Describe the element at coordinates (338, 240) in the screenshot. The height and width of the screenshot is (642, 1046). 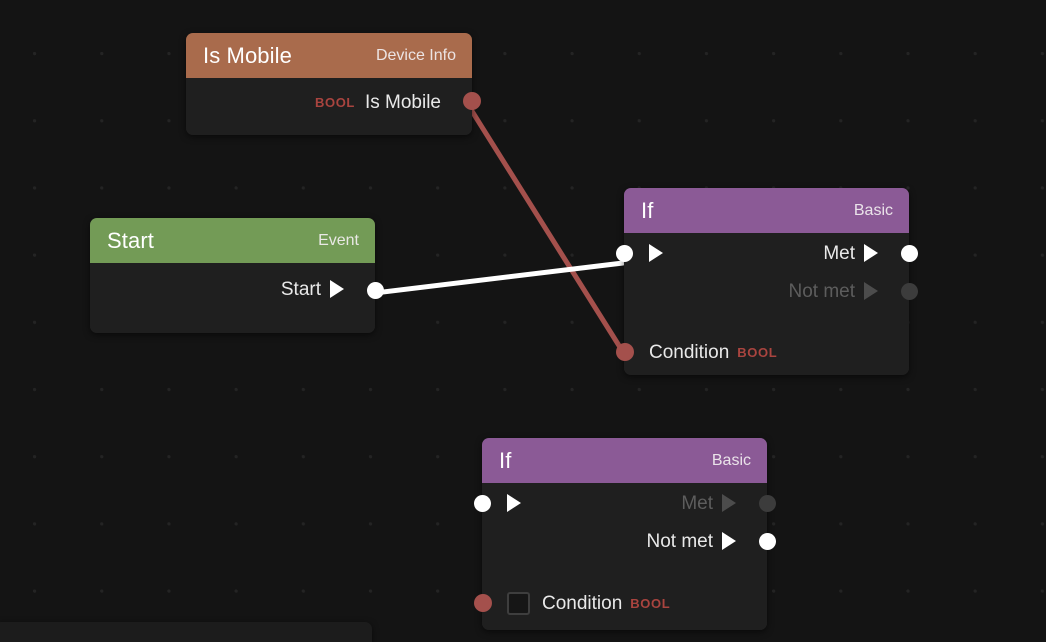
I see `node-category: Event` at that location.